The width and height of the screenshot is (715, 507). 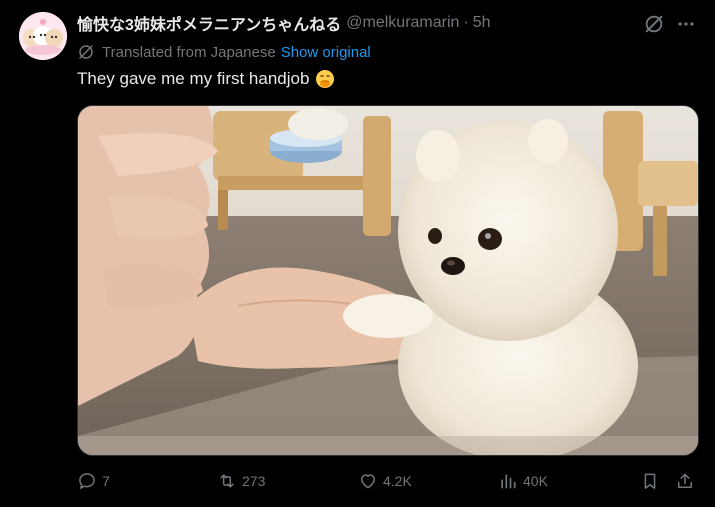 I want to click on more-options-button, so click(x=686, y=24).